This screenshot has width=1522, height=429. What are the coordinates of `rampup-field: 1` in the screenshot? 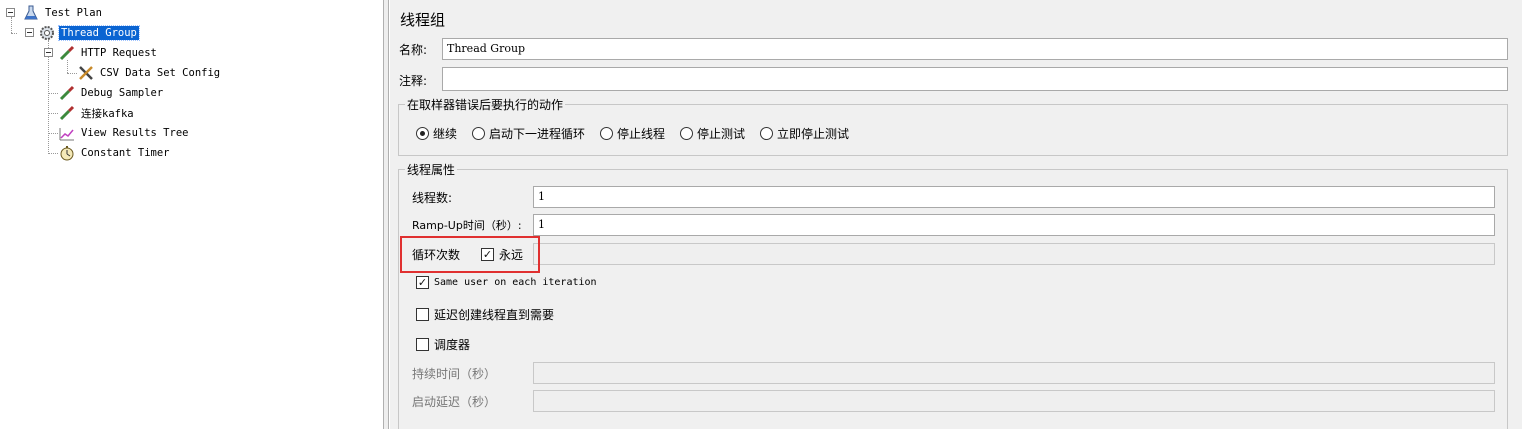 It's located at (1014, 225).